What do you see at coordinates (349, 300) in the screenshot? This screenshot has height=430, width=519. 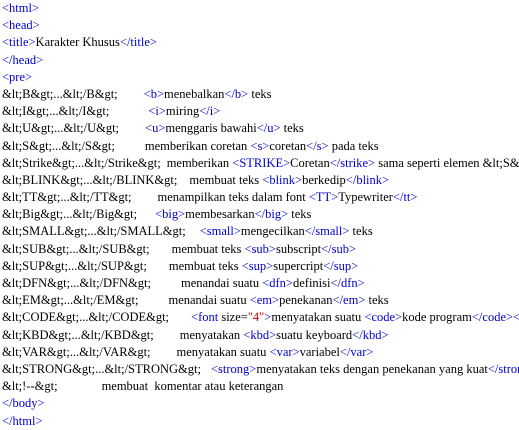 I see `code-tag: </em>` at bounding box center [349, 300].